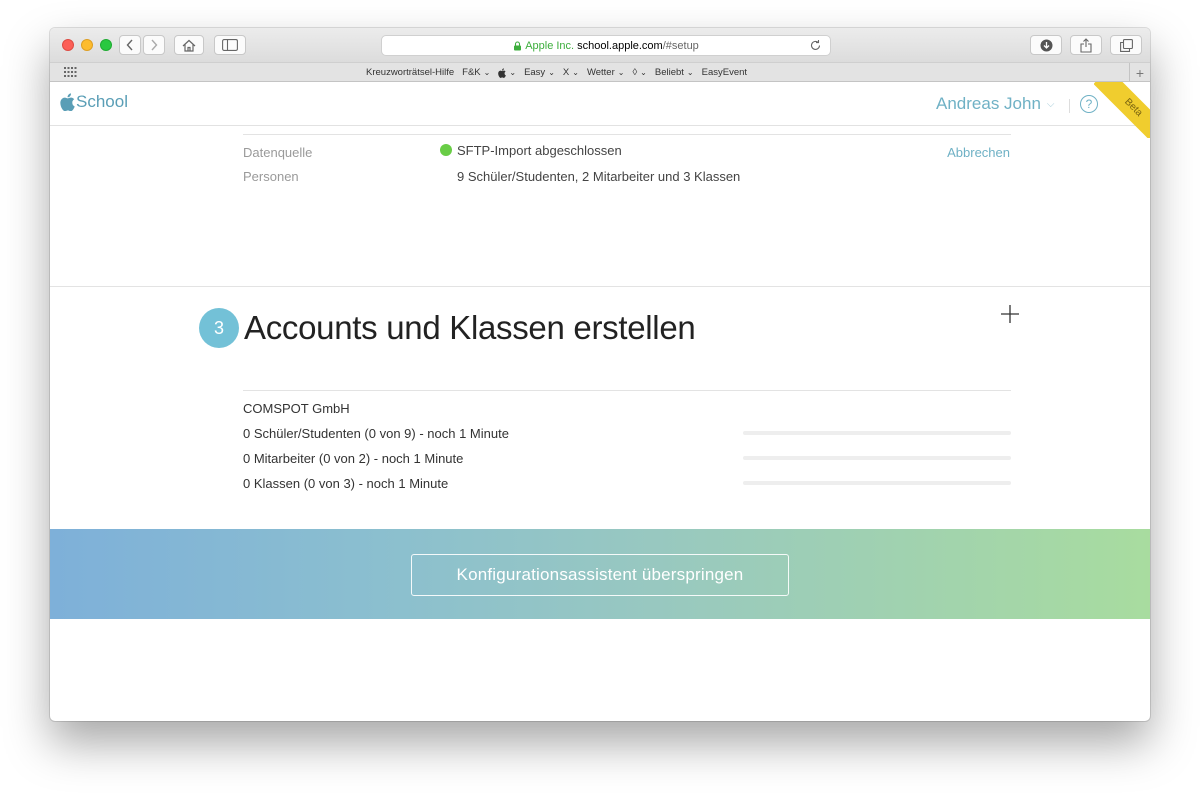 This screenshot has height=793, width=1200. I want to click on bookmark-label: Kreuzworträtsel-Hilfe, so click(410, 72).